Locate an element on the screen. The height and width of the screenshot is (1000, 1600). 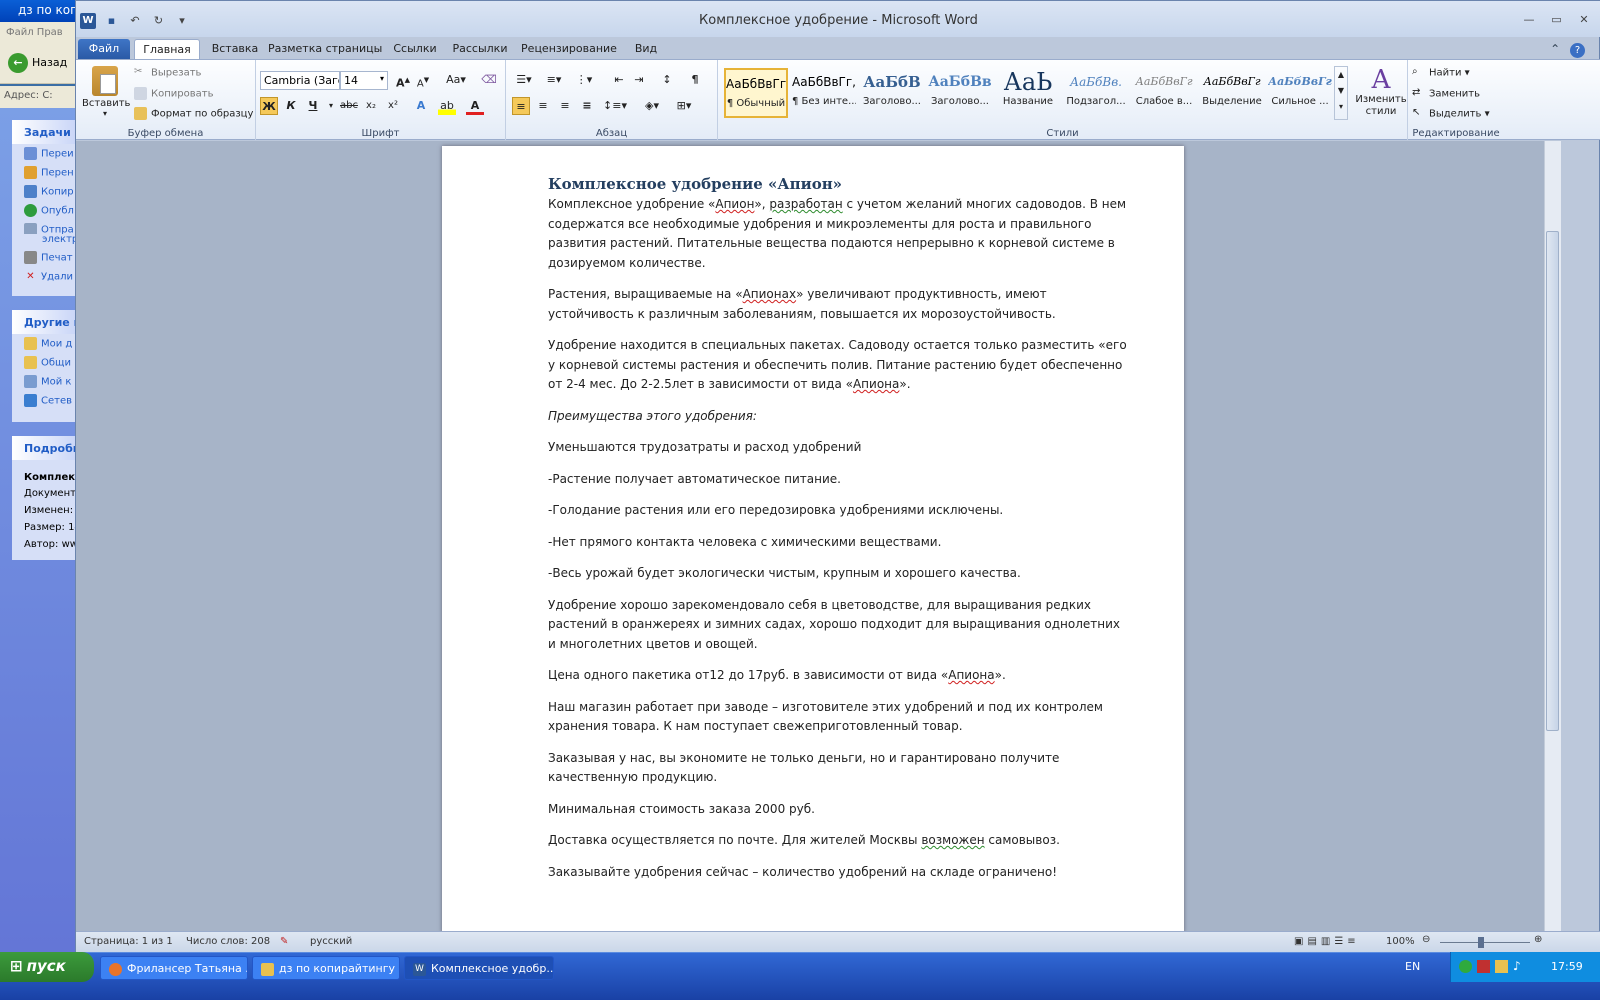
scroll-thumb is located at coordinates (1552, 481).